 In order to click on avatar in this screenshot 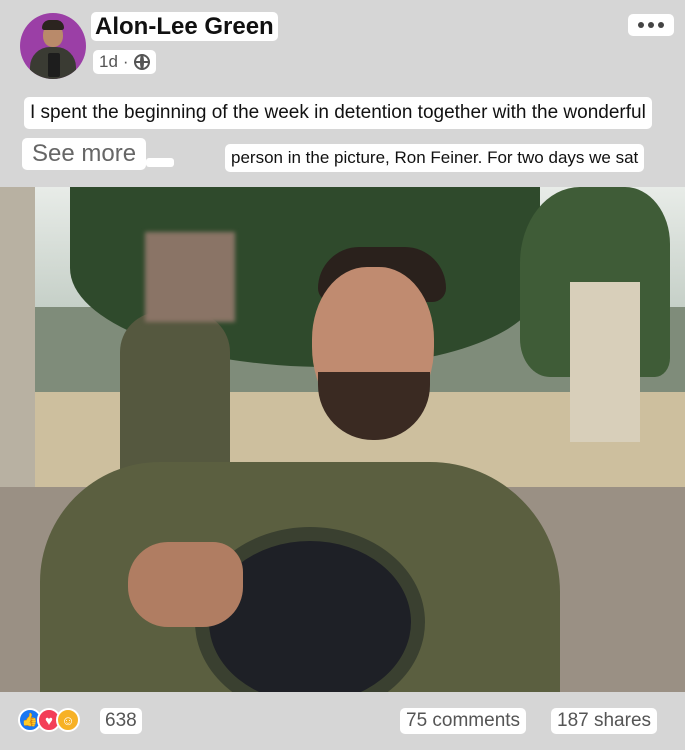, I will do `click(53, 46)`.